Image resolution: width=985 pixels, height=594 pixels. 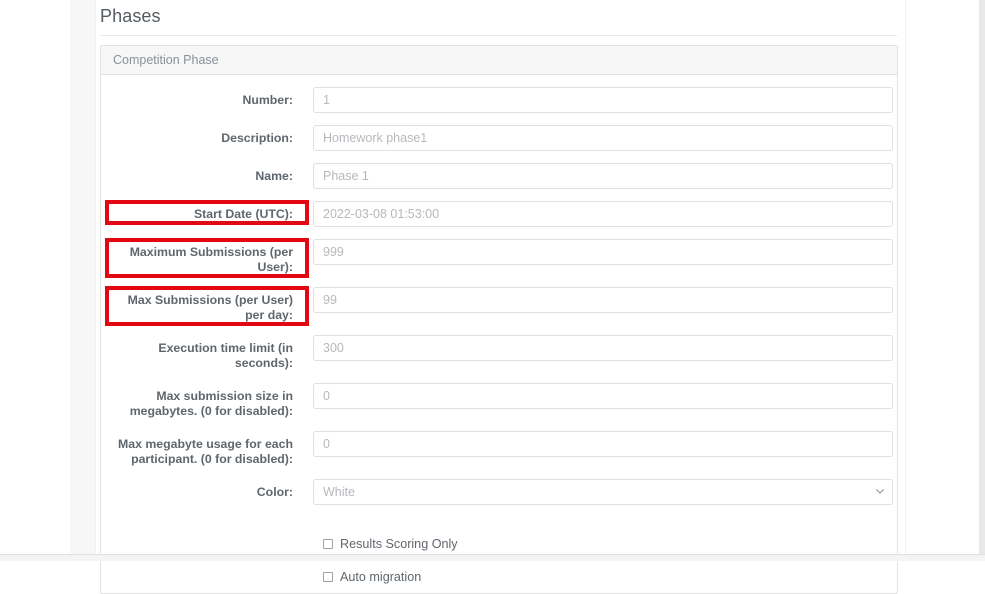 What do you see at coordinates (499, 522) in the screenshot?
I see `checkbox-spacer` at bounding box center [499, 522].